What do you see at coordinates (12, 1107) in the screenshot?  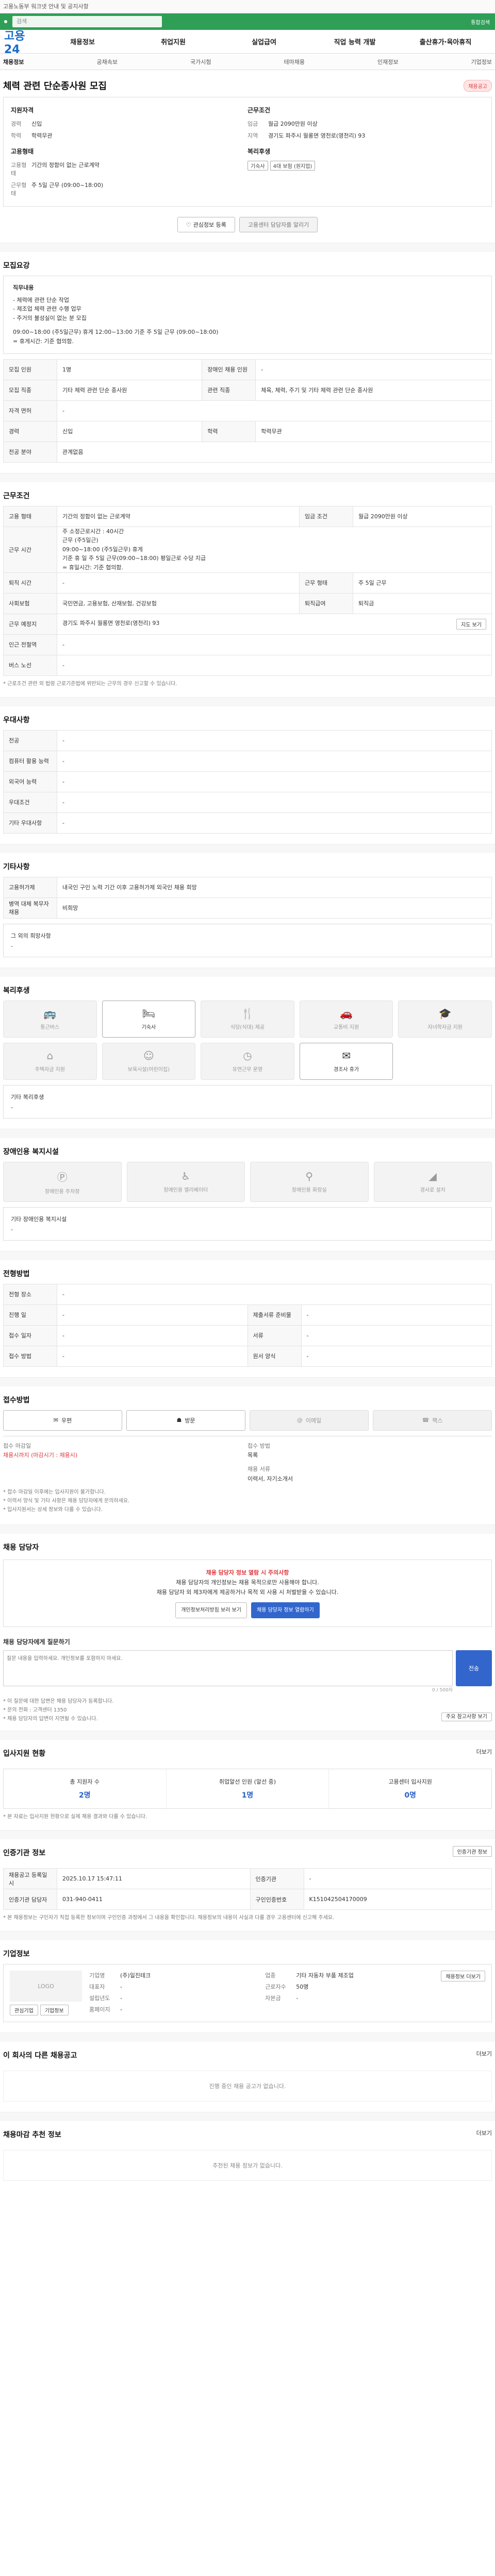 I see `welfare-other-value: -` at bounding box center [12, 1107].